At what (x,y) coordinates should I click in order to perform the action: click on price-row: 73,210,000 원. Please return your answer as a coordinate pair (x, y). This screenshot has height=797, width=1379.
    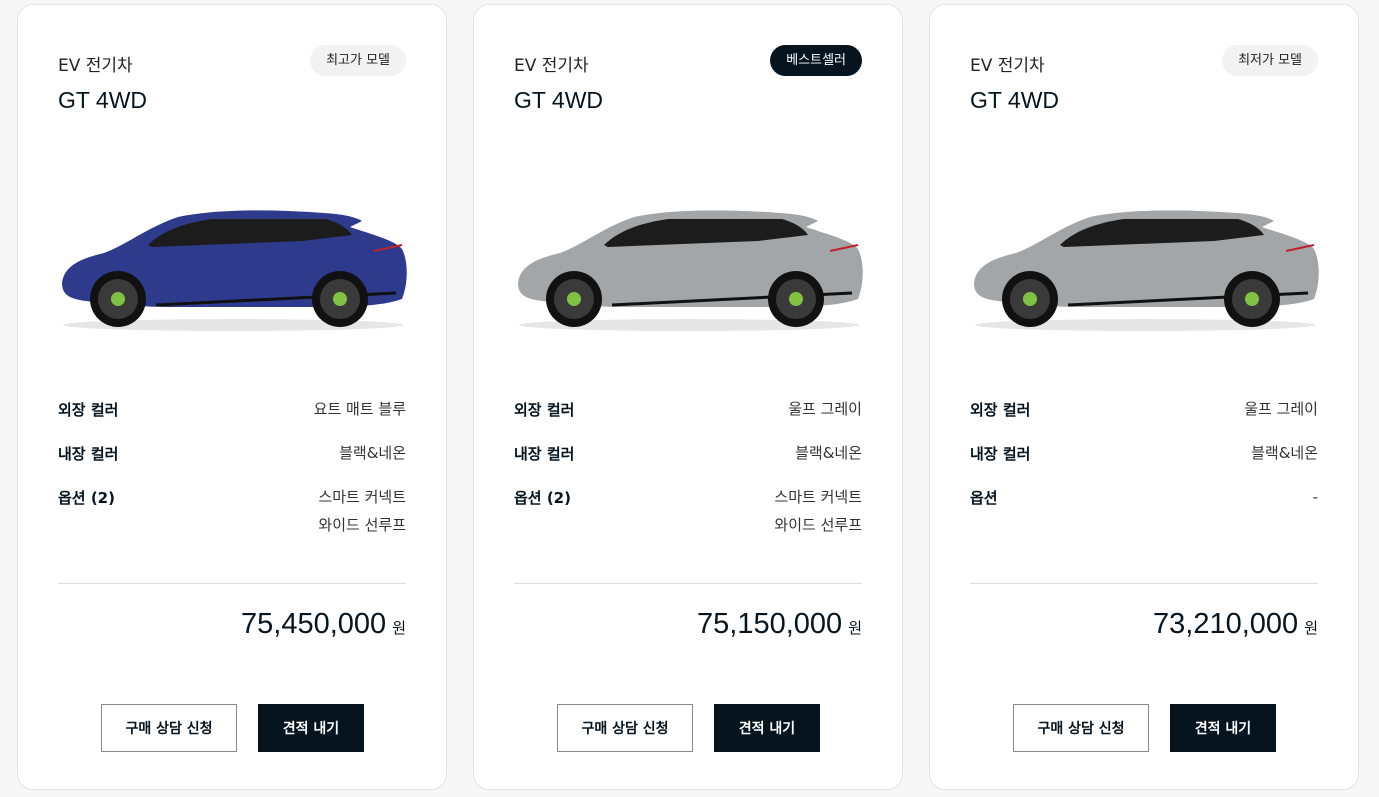
    Looking at the image, I should click on (1235, 624).